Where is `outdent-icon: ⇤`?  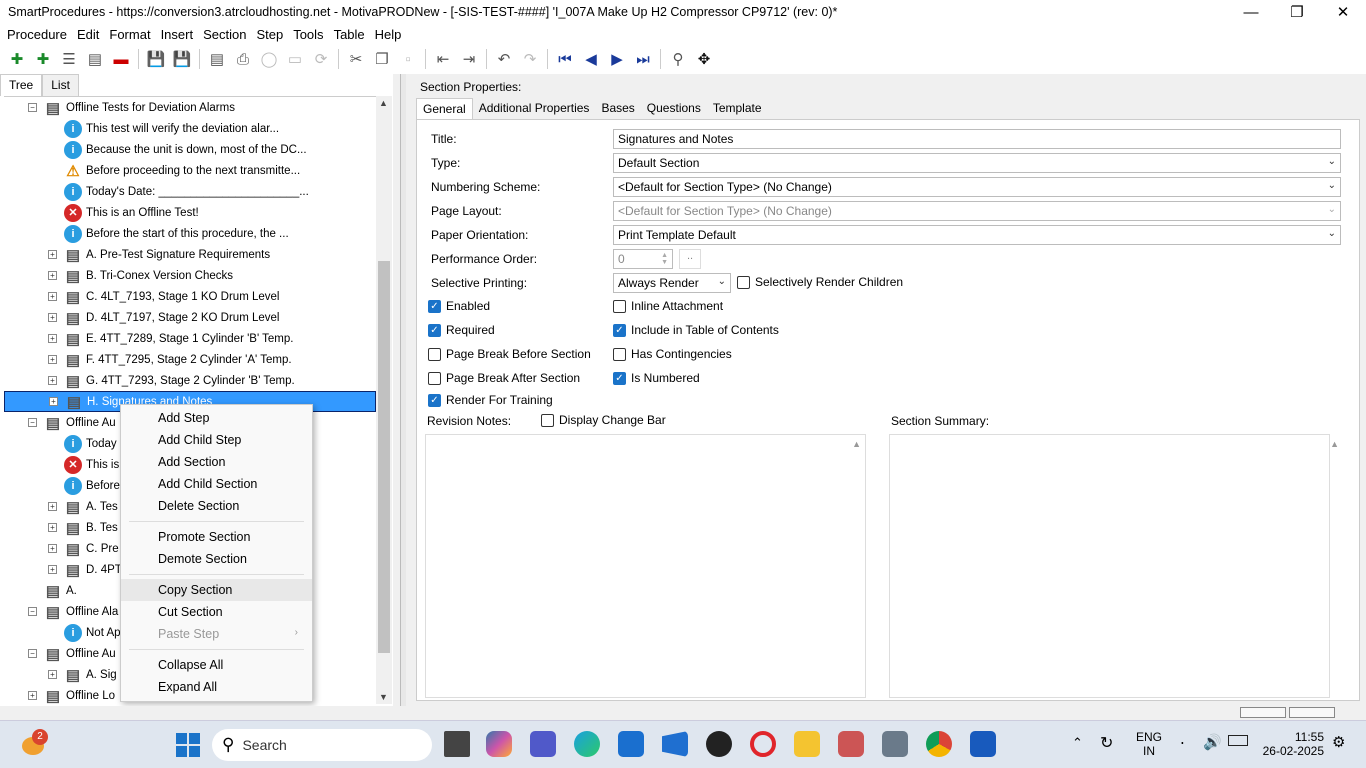
outdent-icon: ⇤ is located at coordinates (443, 59).